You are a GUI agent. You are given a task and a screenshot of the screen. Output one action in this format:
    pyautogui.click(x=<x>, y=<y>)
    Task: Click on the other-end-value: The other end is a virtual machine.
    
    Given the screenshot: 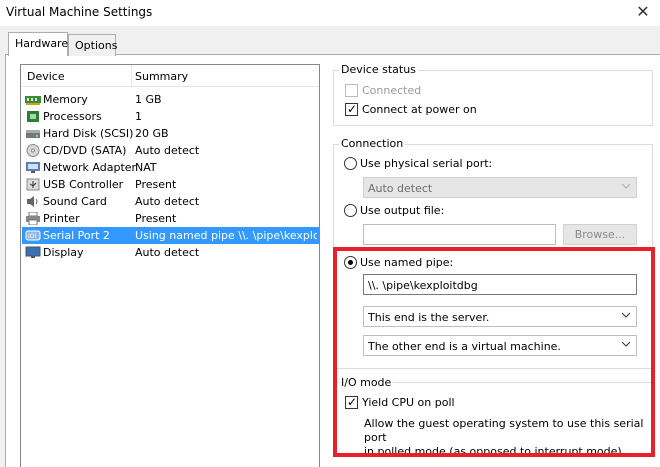 What is the action you would take?
    pyautogui.click(x=464, y=346)
    